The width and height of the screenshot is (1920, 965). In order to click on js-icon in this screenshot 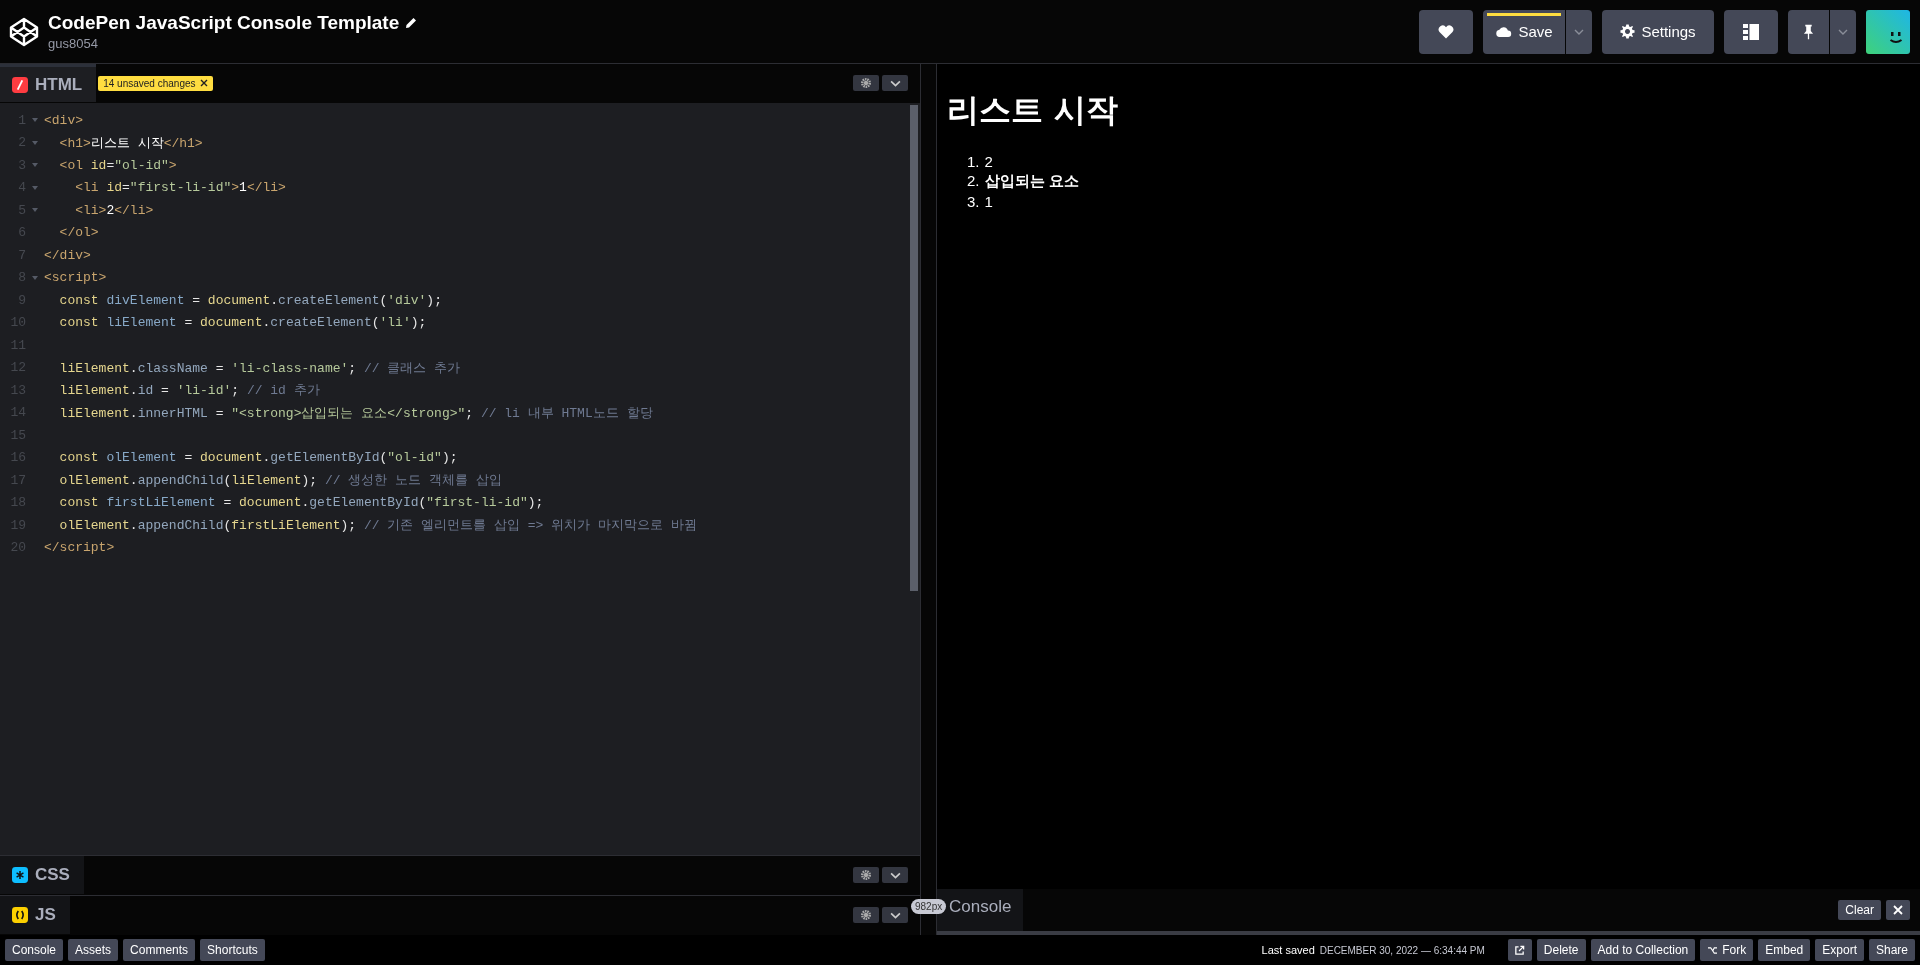, I will do `click(20, 915)`.